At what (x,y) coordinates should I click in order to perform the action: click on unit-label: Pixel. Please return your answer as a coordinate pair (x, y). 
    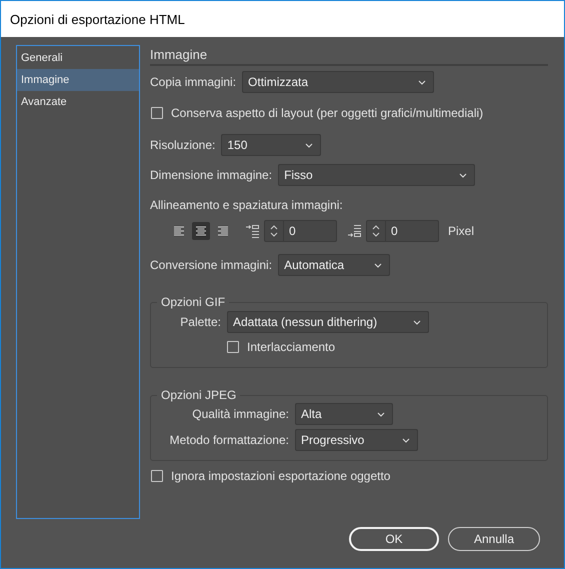
    Looking at the image, I should click on (461, 231).